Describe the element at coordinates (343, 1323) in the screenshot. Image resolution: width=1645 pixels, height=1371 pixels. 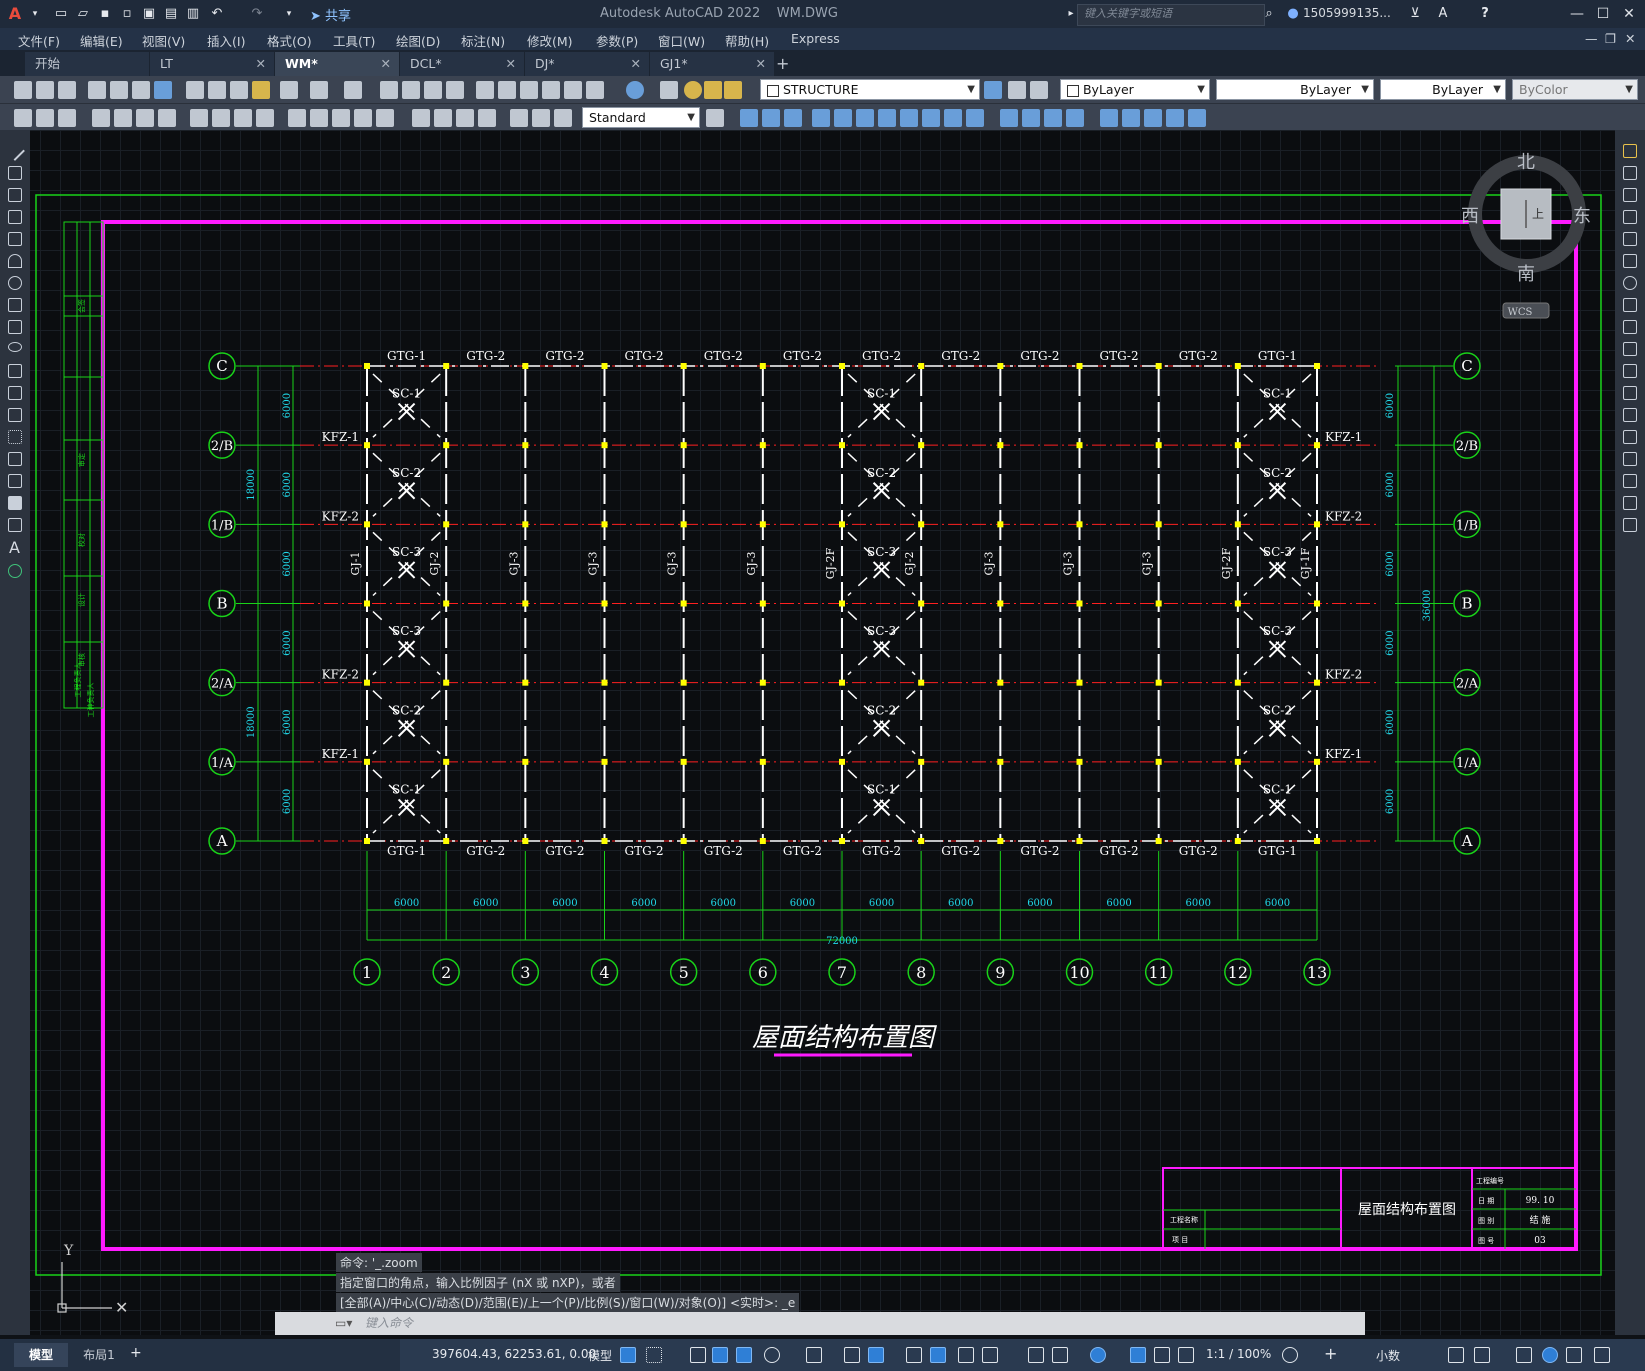
I see `command-recent-icon: ▭▾` at that location.